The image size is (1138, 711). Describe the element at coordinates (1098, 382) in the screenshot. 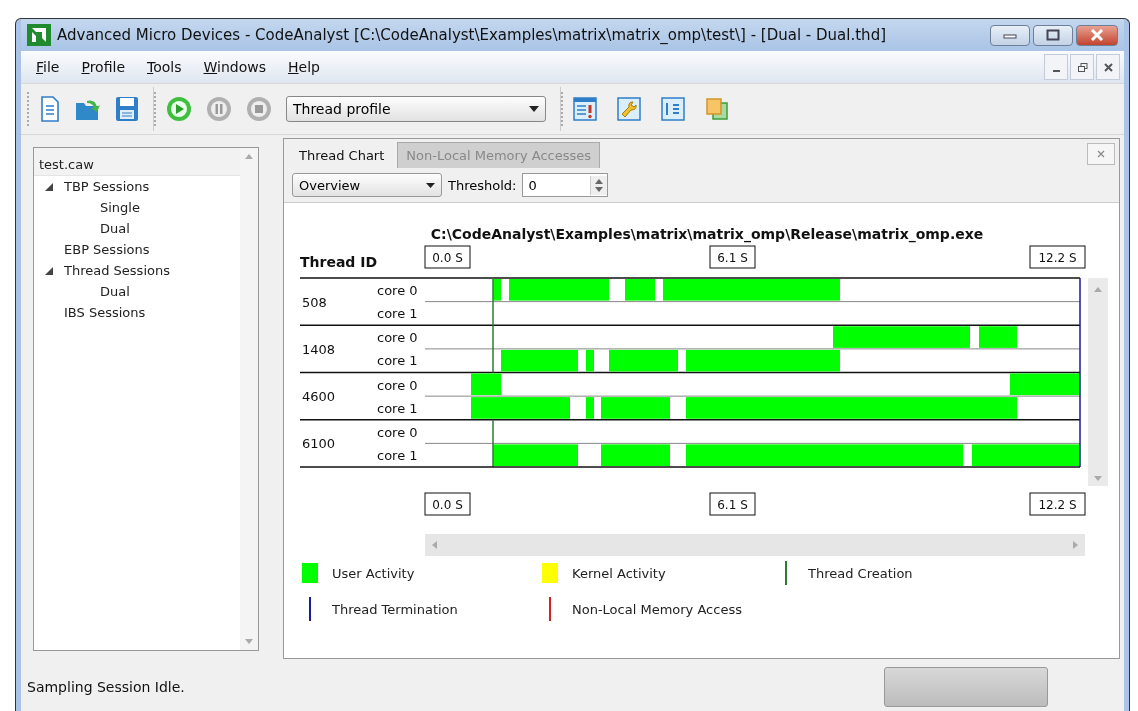

I see `vertical-scrollbar` at that location.